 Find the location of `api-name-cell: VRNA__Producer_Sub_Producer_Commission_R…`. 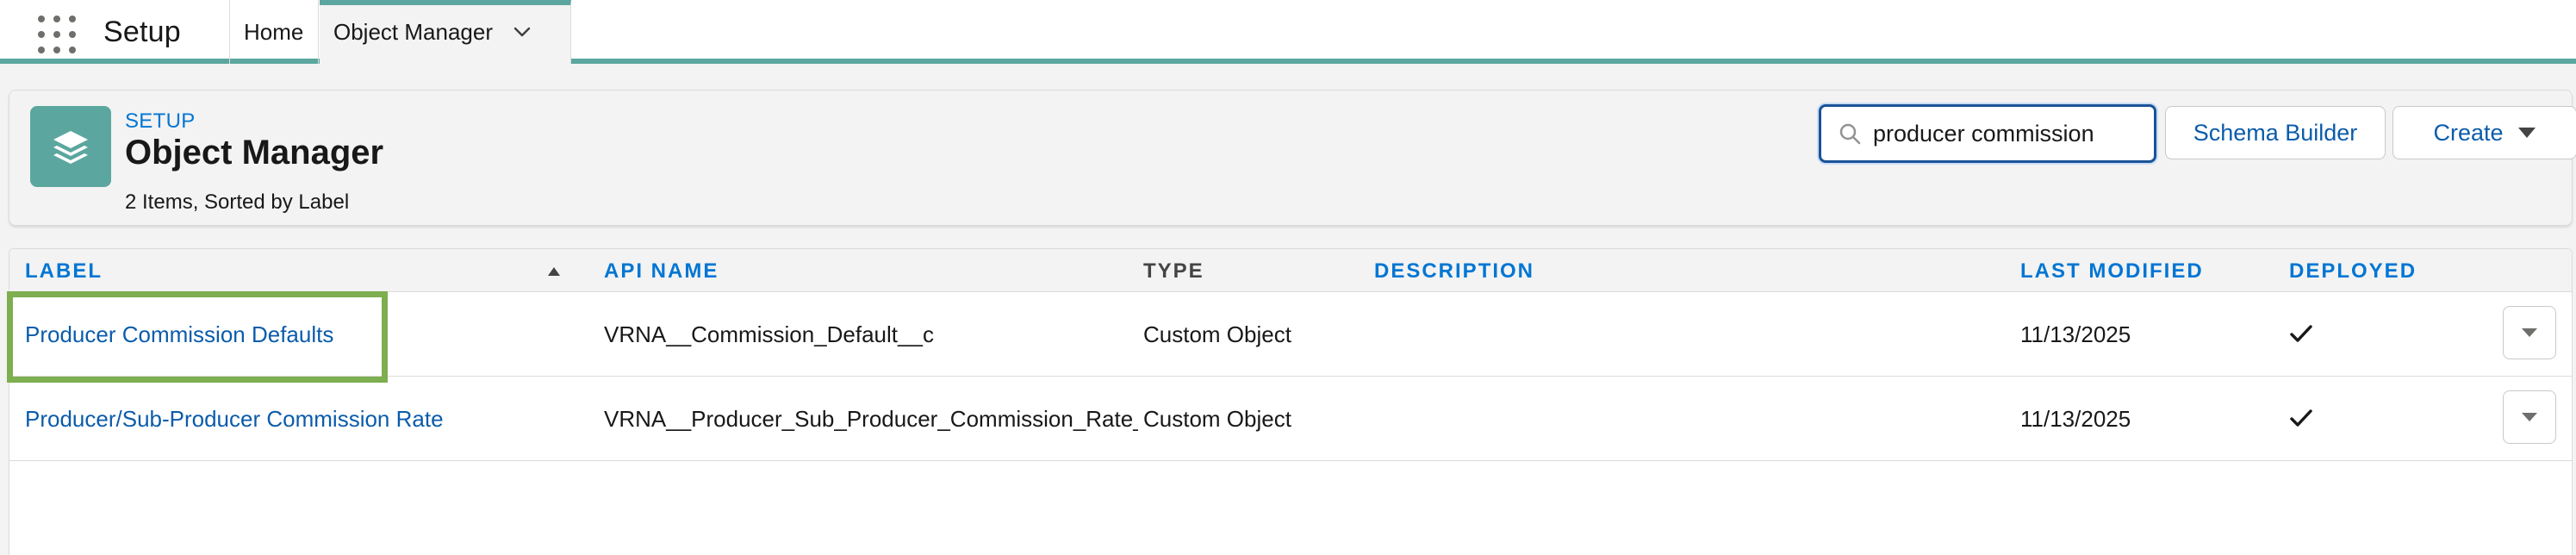

api-name-cell: VRNA__Producer_Sub_Producer_Commission_R… is located at coordinates (871, 419).